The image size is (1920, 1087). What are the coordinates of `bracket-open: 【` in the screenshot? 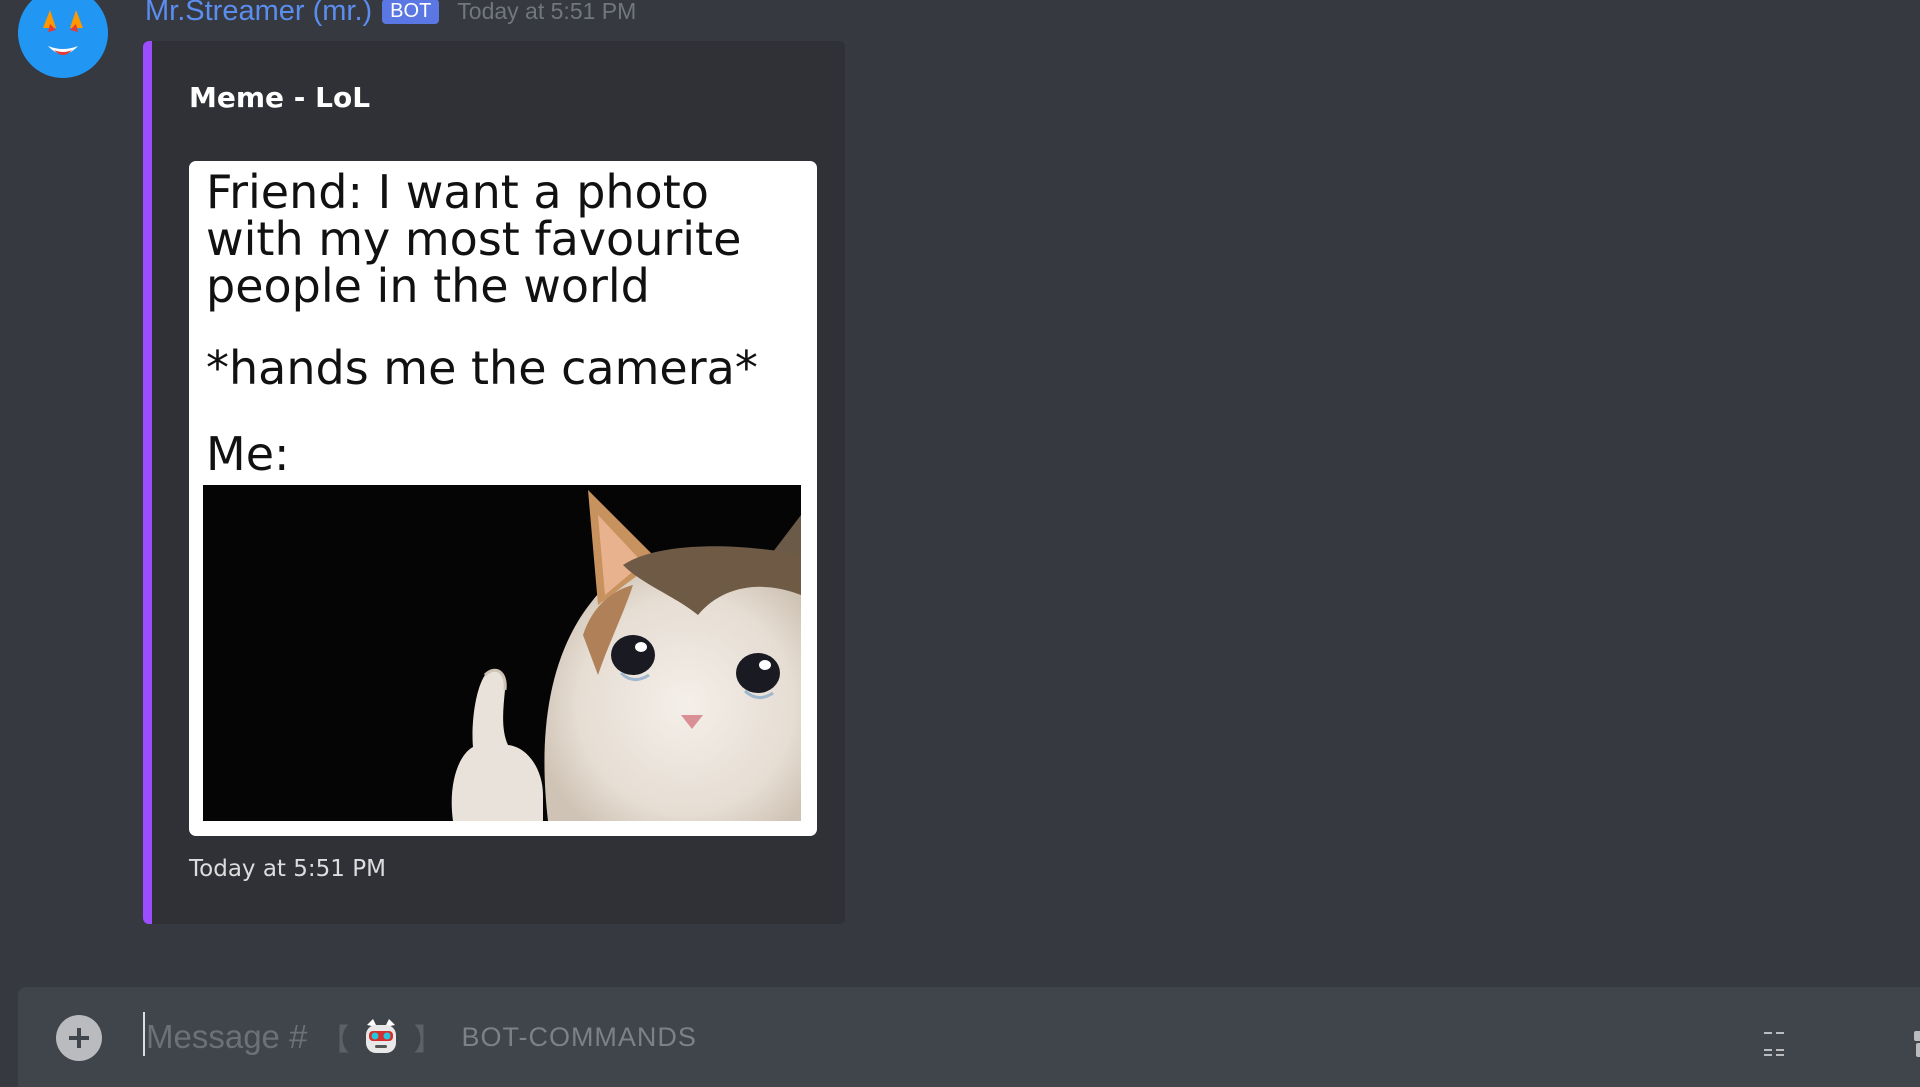 It's located at (334, 1040).